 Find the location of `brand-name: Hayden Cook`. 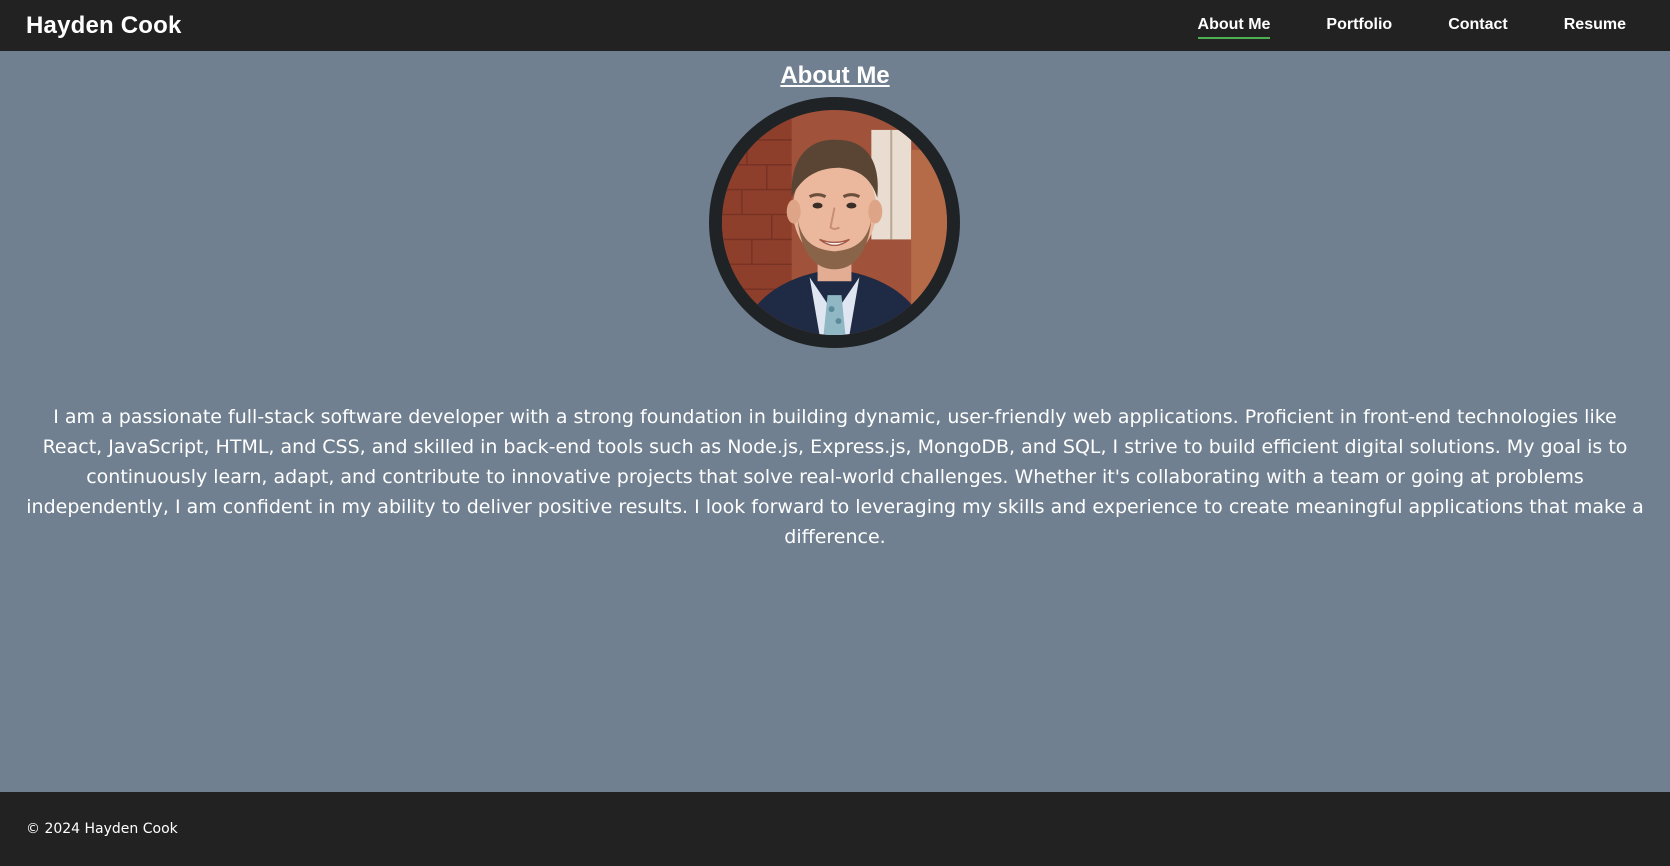

brand-name: Hayden Cook is located at coordinates (104, 26).